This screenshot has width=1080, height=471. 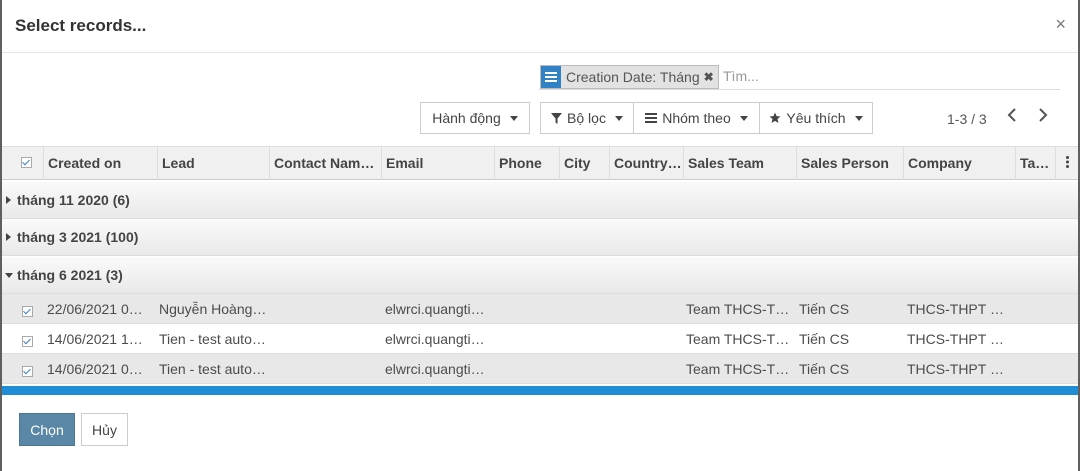 What do you see at coordinates (1060, 24) in the screenshot?
I see `close-icon: ×` at bounding box center [1060, 24].